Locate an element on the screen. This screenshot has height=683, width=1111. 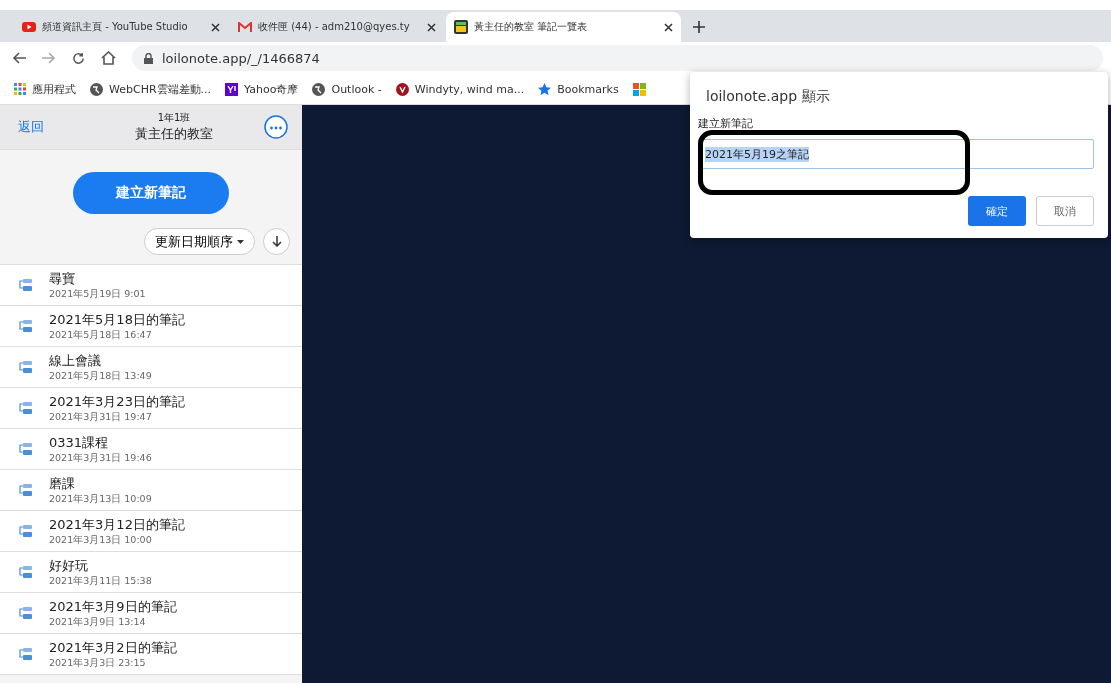
reload-icon is located at coordinates (78, 58).